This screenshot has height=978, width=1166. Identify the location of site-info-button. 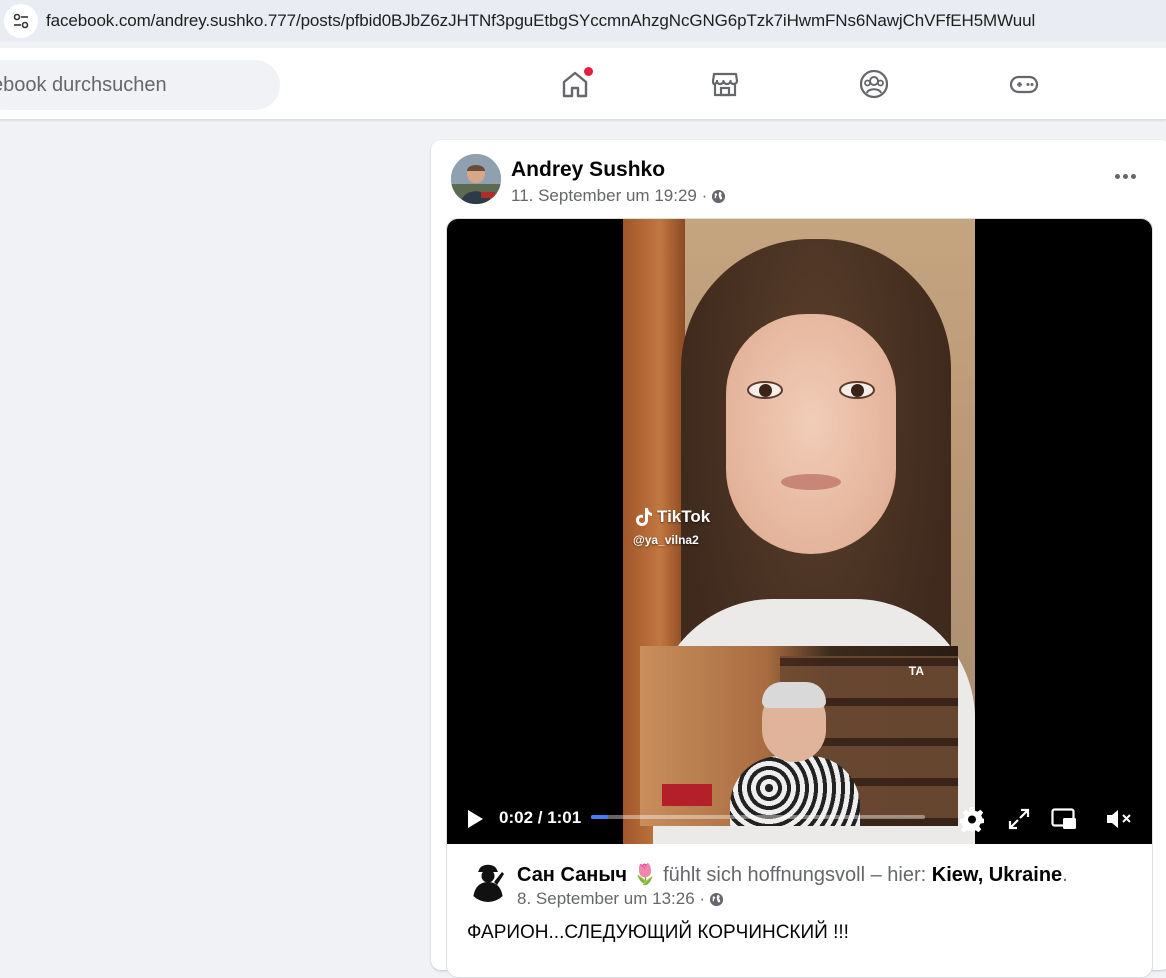
(21, 21).